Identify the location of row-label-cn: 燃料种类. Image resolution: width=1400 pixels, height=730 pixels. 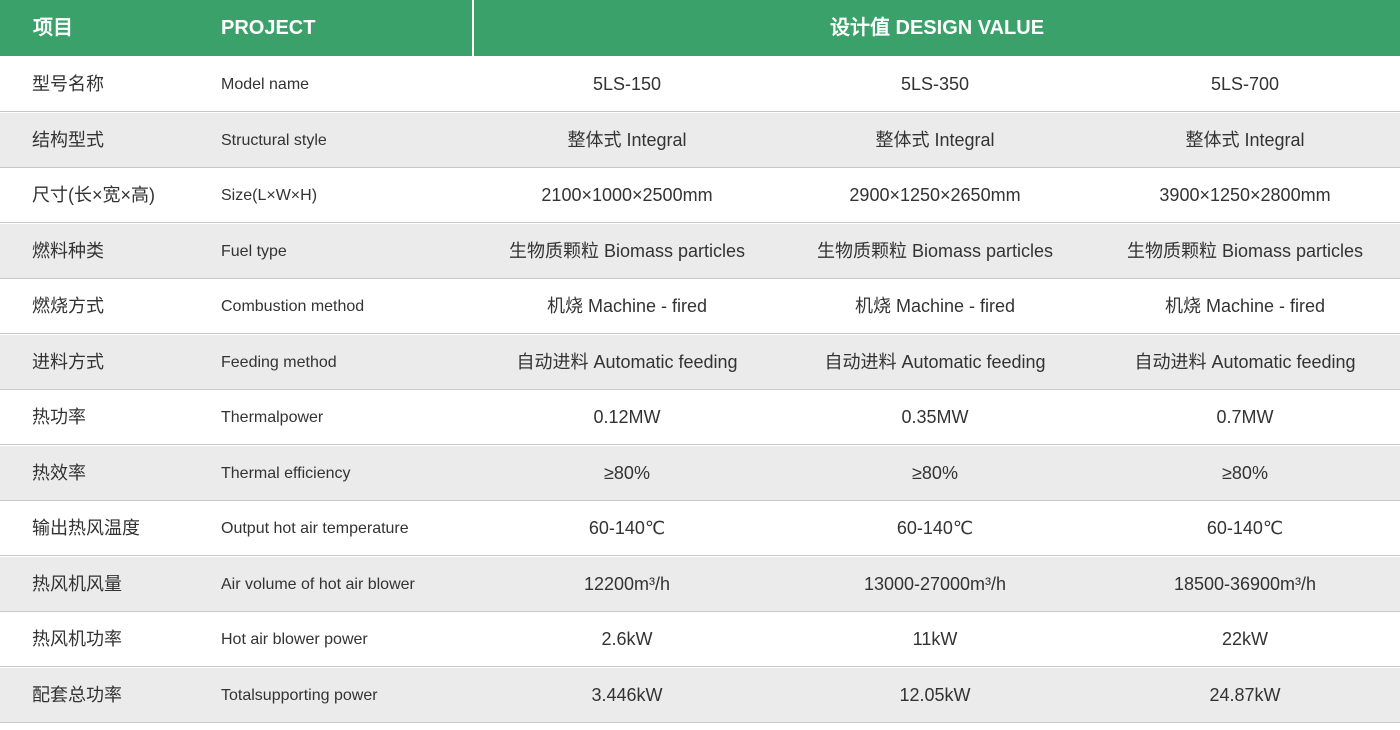
(68, 251).